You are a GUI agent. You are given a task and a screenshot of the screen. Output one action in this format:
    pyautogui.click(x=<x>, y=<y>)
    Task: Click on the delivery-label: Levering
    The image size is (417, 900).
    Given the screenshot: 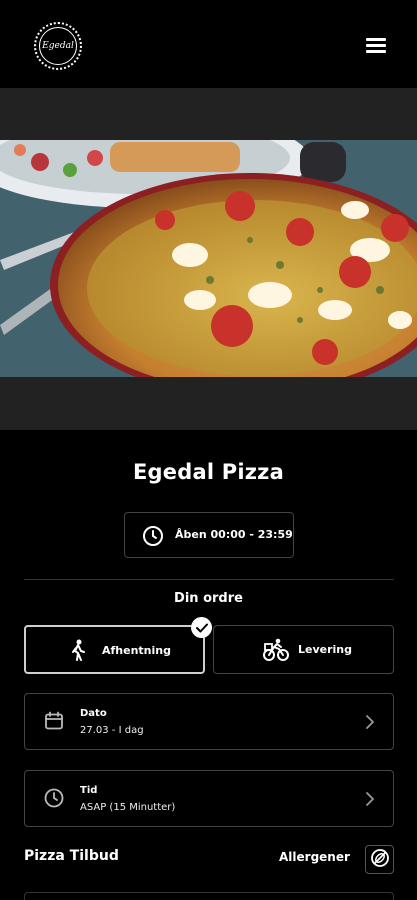 What is the action you would take?
    pyautogui.click(x=325, y=649)
    